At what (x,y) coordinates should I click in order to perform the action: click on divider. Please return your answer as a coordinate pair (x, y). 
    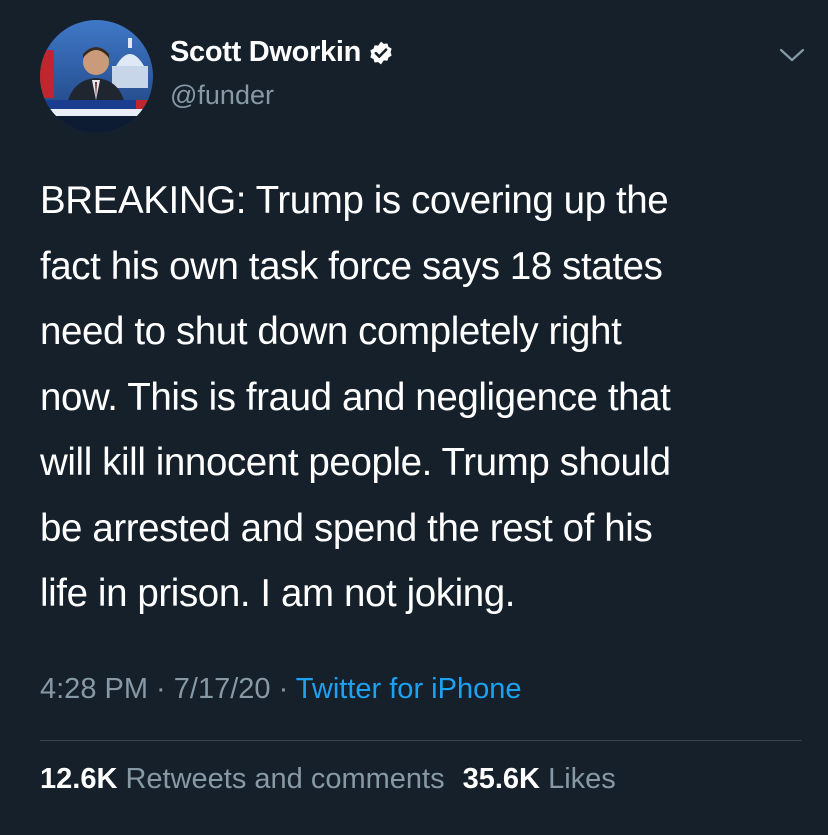
    Looking at the image, I should click on (421, 740).